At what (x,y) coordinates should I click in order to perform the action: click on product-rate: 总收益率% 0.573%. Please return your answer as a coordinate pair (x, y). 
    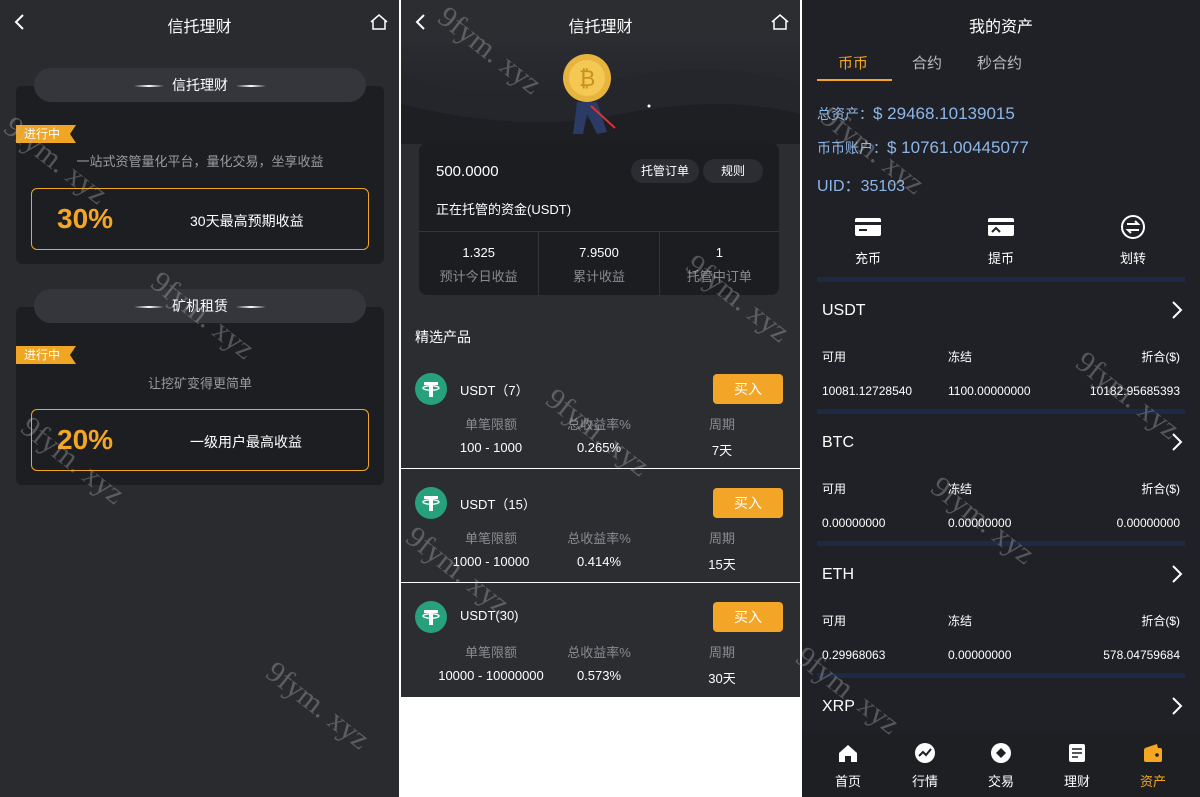
    Looking at the image, I should click on (599, 662).